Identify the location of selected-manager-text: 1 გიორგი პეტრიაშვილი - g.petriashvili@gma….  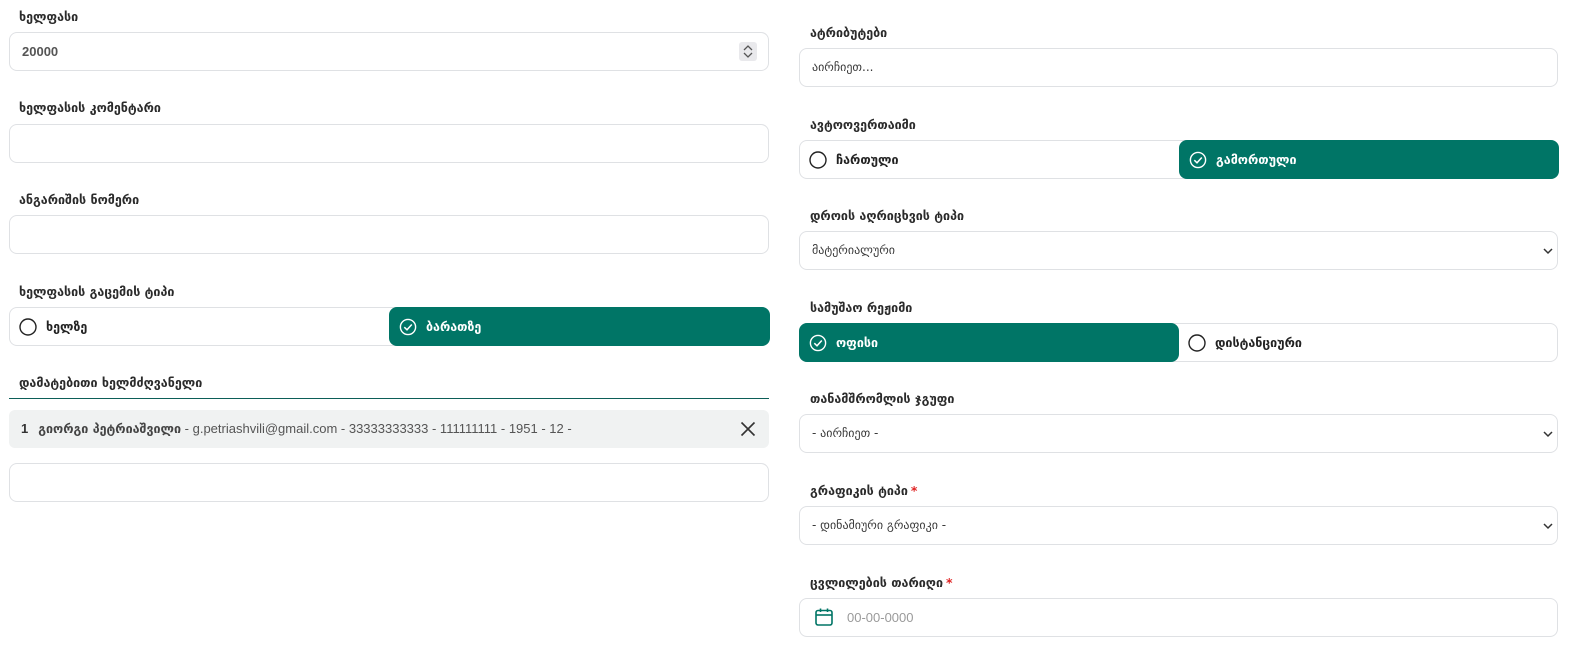
(296, 429).